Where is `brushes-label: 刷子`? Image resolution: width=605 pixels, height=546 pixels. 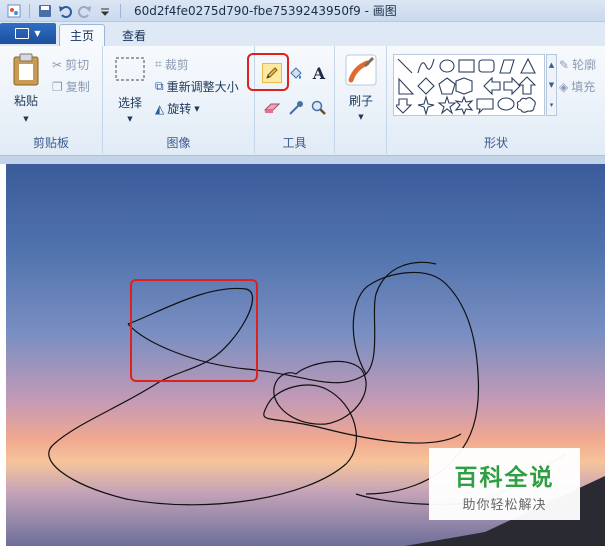
brushes-label: 刷子 is located at coordinates (360, 101).